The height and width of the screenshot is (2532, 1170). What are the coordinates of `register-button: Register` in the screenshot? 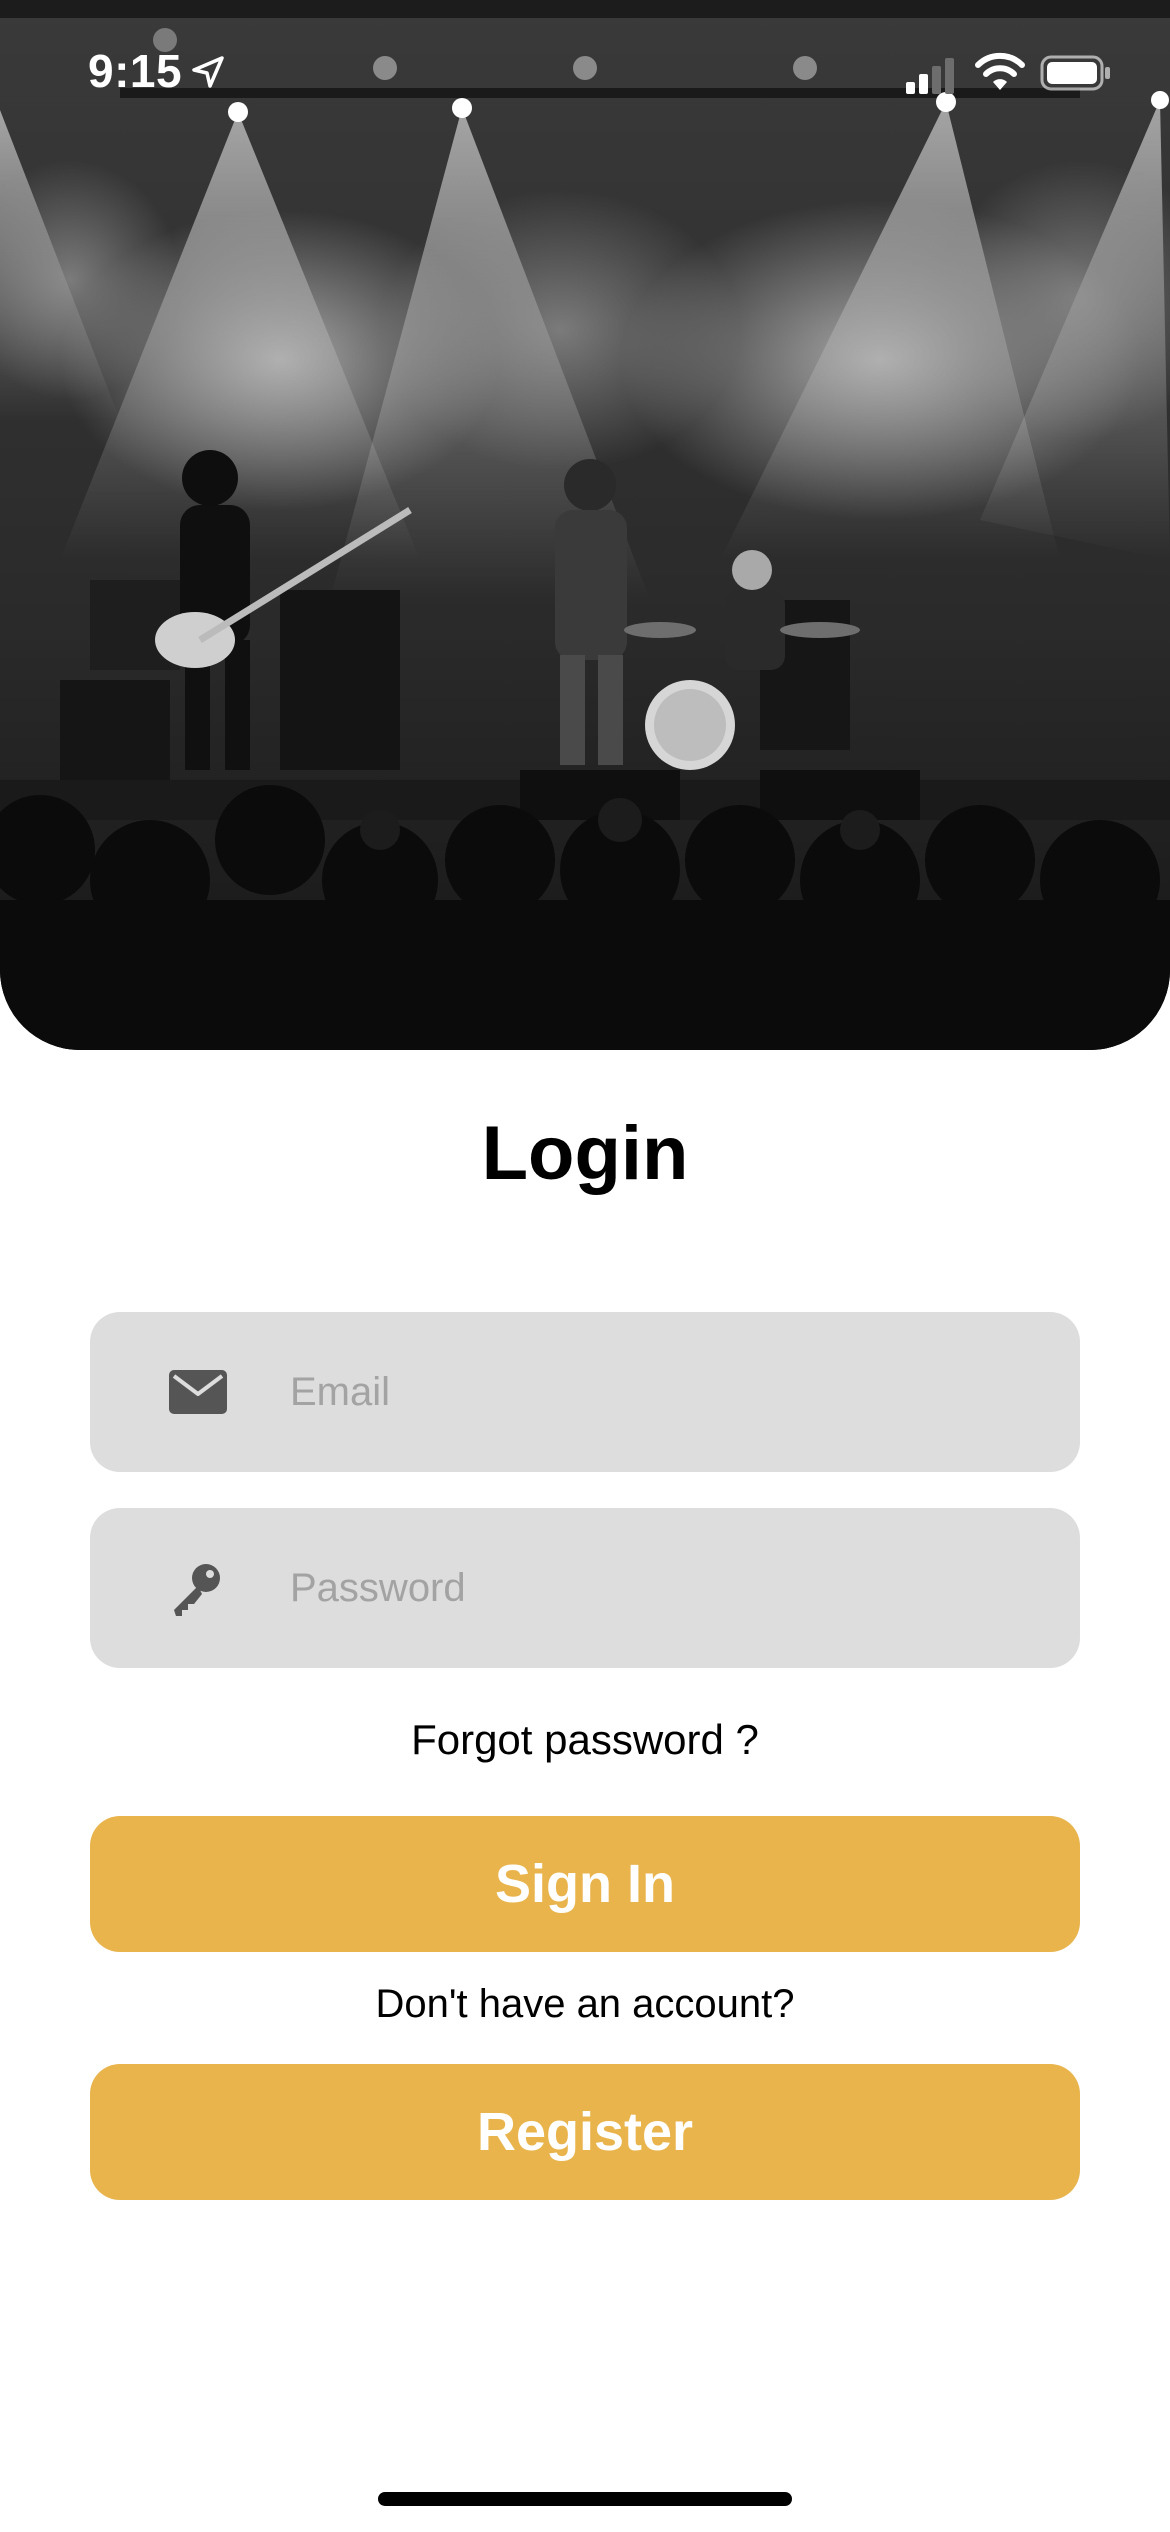 It's located at (585, 2132).